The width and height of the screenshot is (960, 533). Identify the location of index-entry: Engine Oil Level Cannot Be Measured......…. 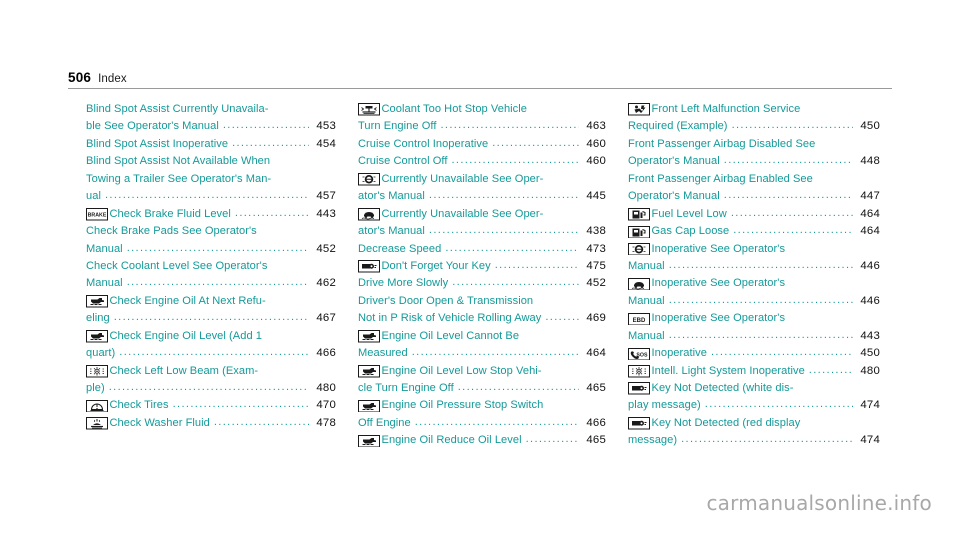
(482, 345).